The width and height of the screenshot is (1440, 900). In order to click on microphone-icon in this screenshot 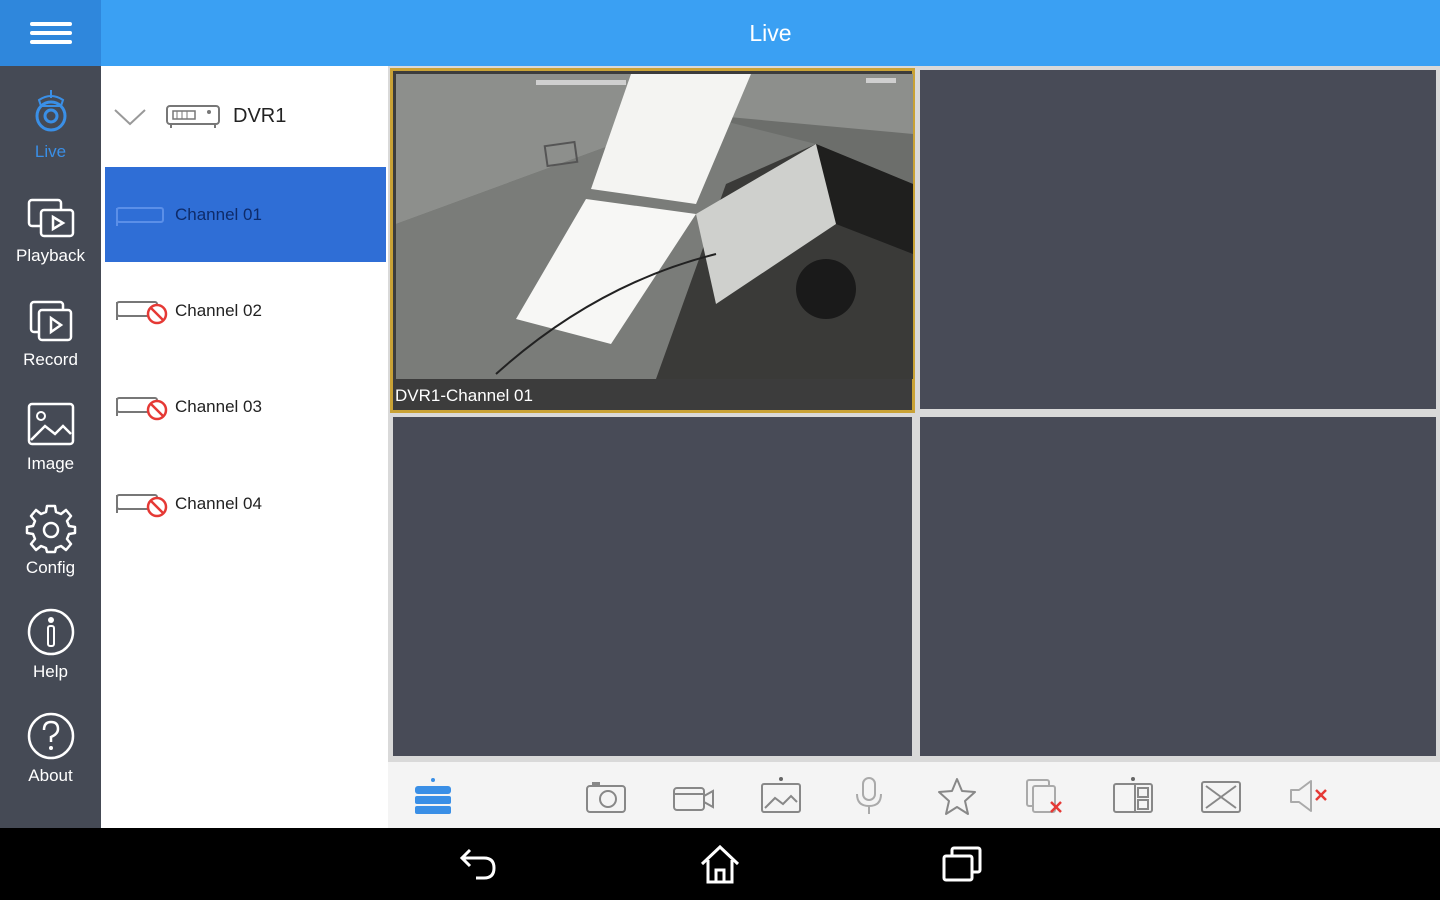, I will do `click(869, 795)`.